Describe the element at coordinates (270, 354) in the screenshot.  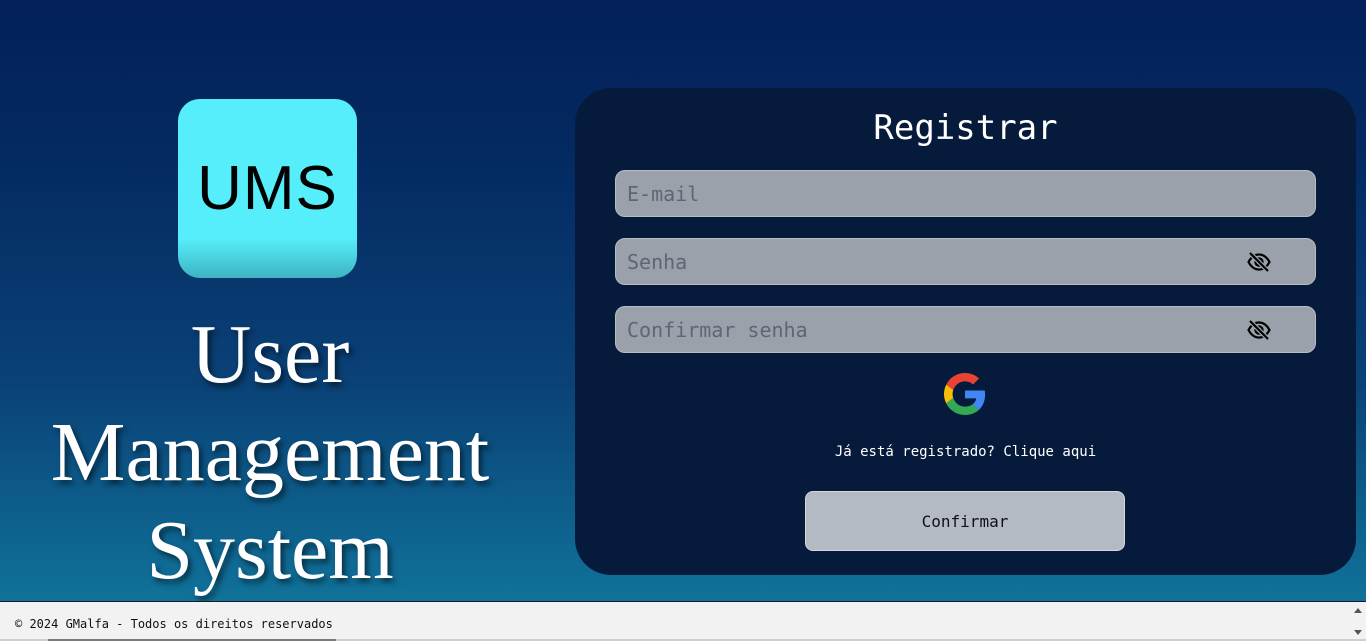
I see `app-title-line-1: User` at that location.